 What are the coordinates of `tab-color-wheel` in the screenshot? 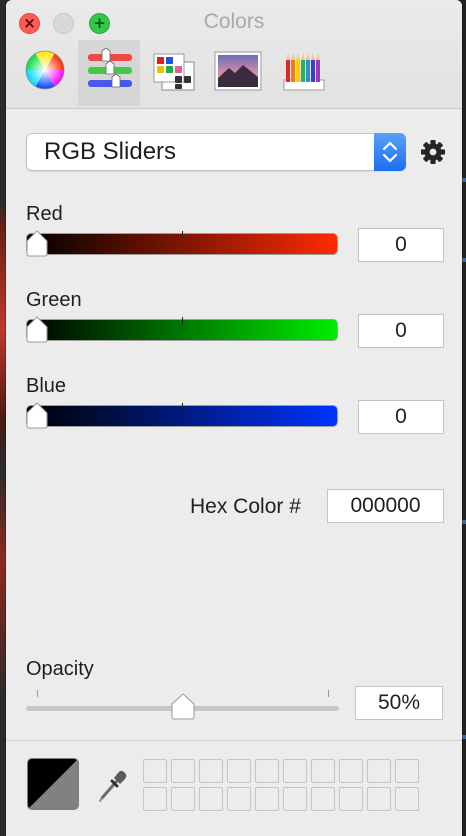 It's located at (45, 73).